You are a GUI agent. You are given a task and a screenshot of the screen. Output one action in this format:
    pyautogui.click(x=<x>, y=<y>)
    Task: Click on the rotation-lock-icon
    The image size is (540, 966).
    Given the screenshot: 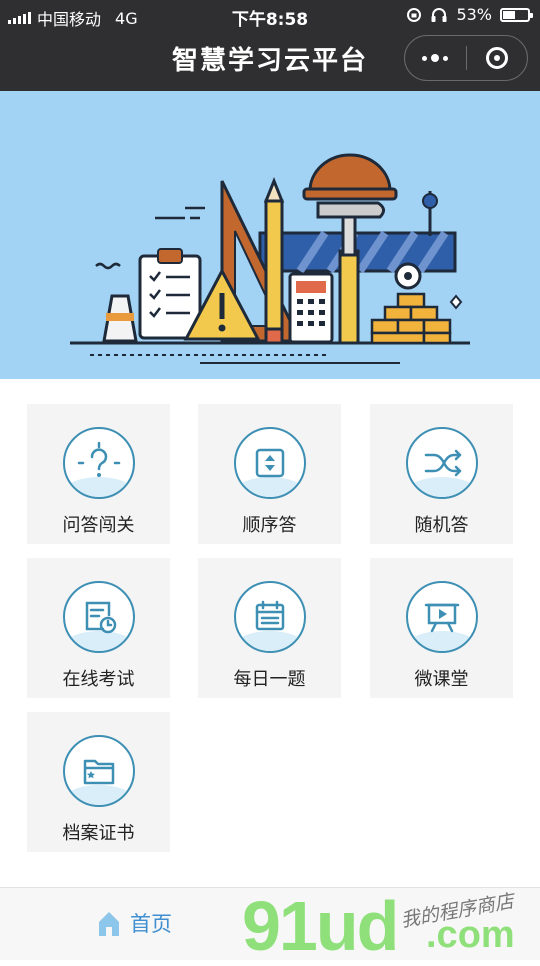 What is the action you would take?
    pyautogui.click(x=414, y=14)
    